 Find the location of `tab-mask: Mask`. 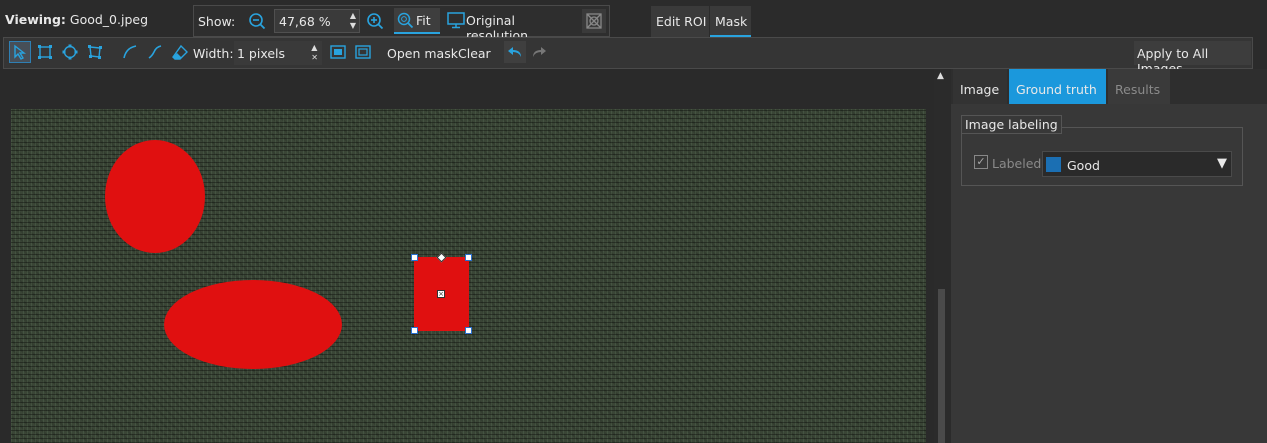

tab-mask: Mask is located at coordinates (730, 21).